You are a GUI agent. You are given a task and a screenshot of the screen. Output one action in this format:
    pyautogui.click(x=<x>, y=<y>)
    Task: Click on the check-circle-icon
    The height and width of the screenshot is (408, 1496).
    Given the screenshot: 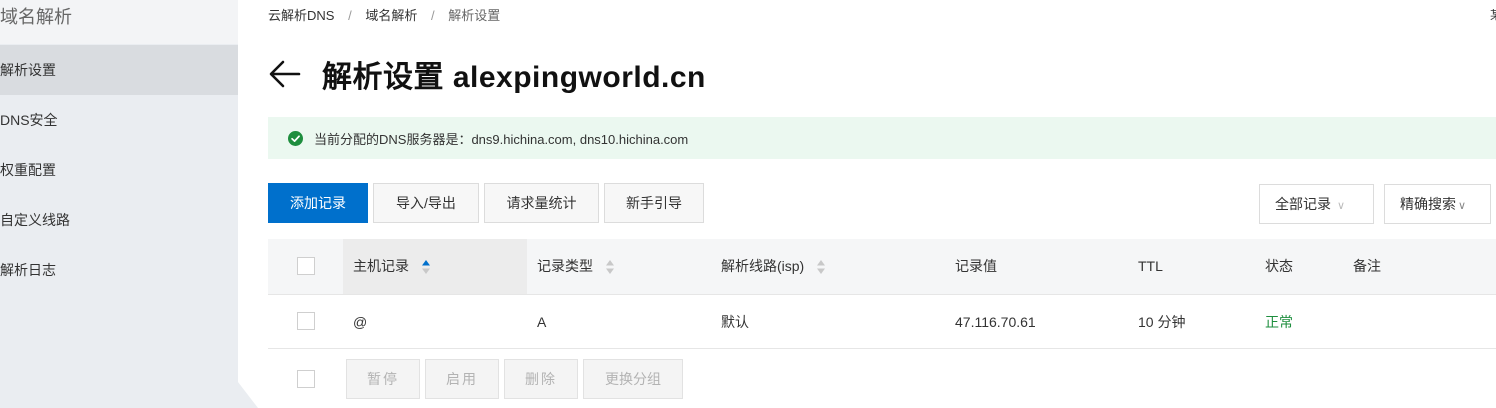 What is the action you would take?
    pyautogui.click(x=295, y=138)
    